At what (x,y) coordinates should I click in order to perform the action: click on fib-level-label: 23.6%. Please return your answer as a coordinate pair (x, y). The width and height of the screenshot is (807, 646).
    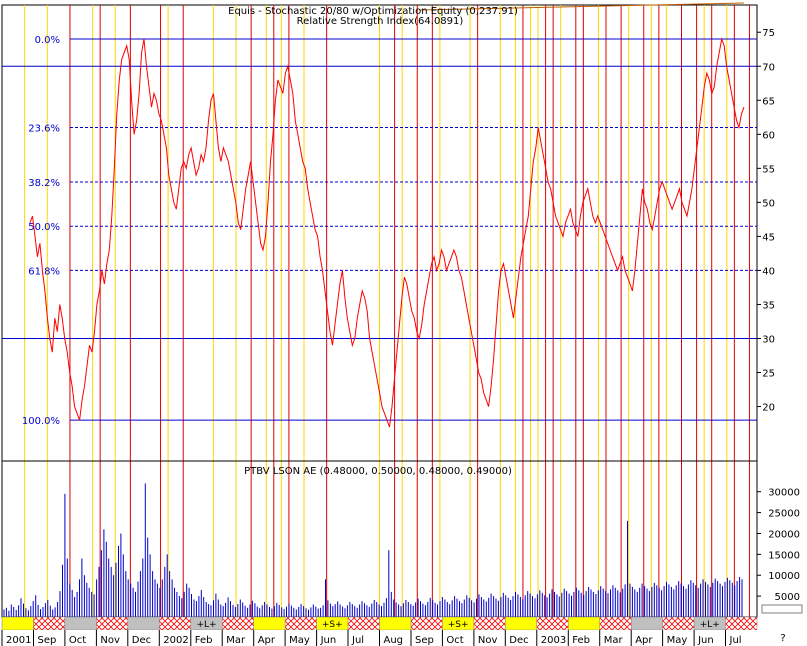
    Looking at the image, I should click on (44, 129).